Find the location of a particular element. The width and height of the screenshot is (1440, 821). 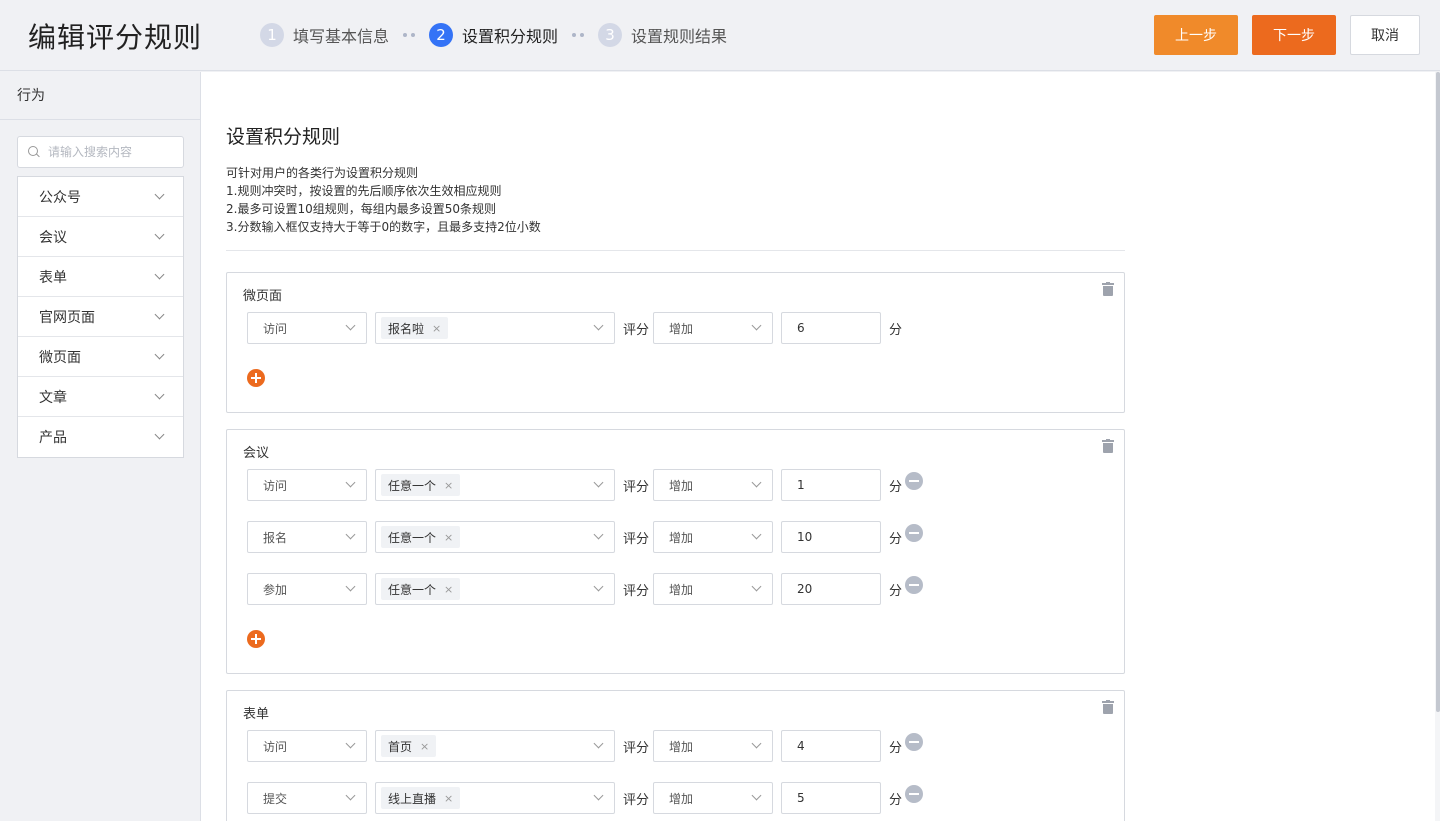

sidebar-item-label: 微页面 is located at coordinates (60, 357).